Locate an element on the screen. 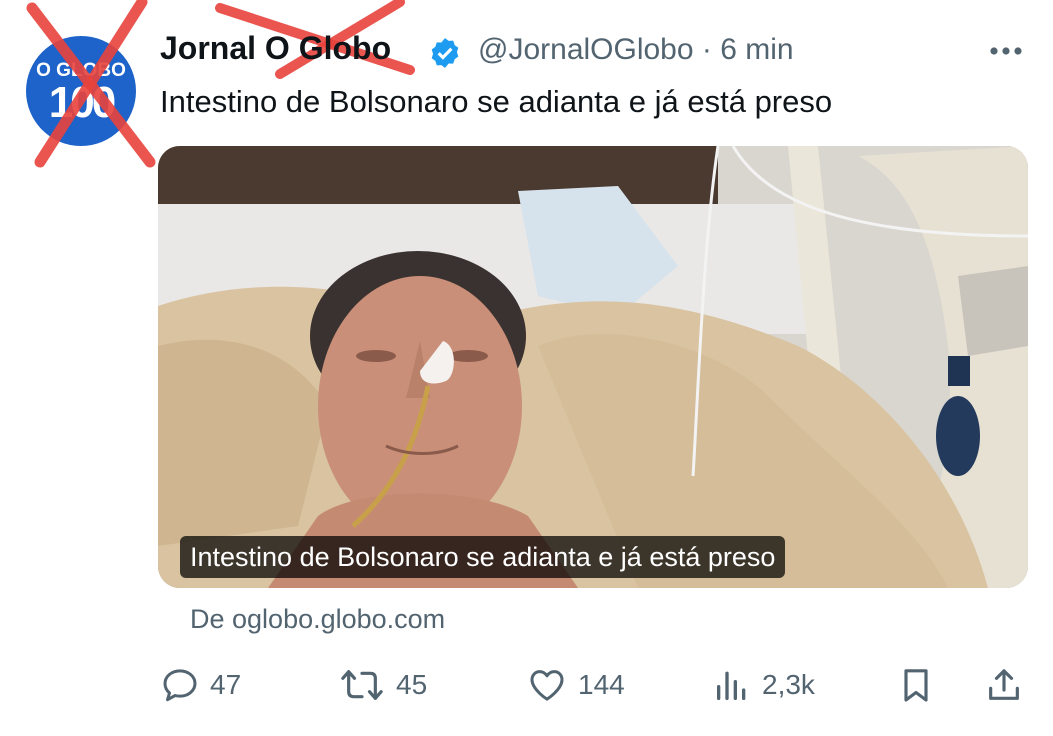 This screenshot has height=736, width=1053. avatar-number: 100 is located at coordinates (82, 102).